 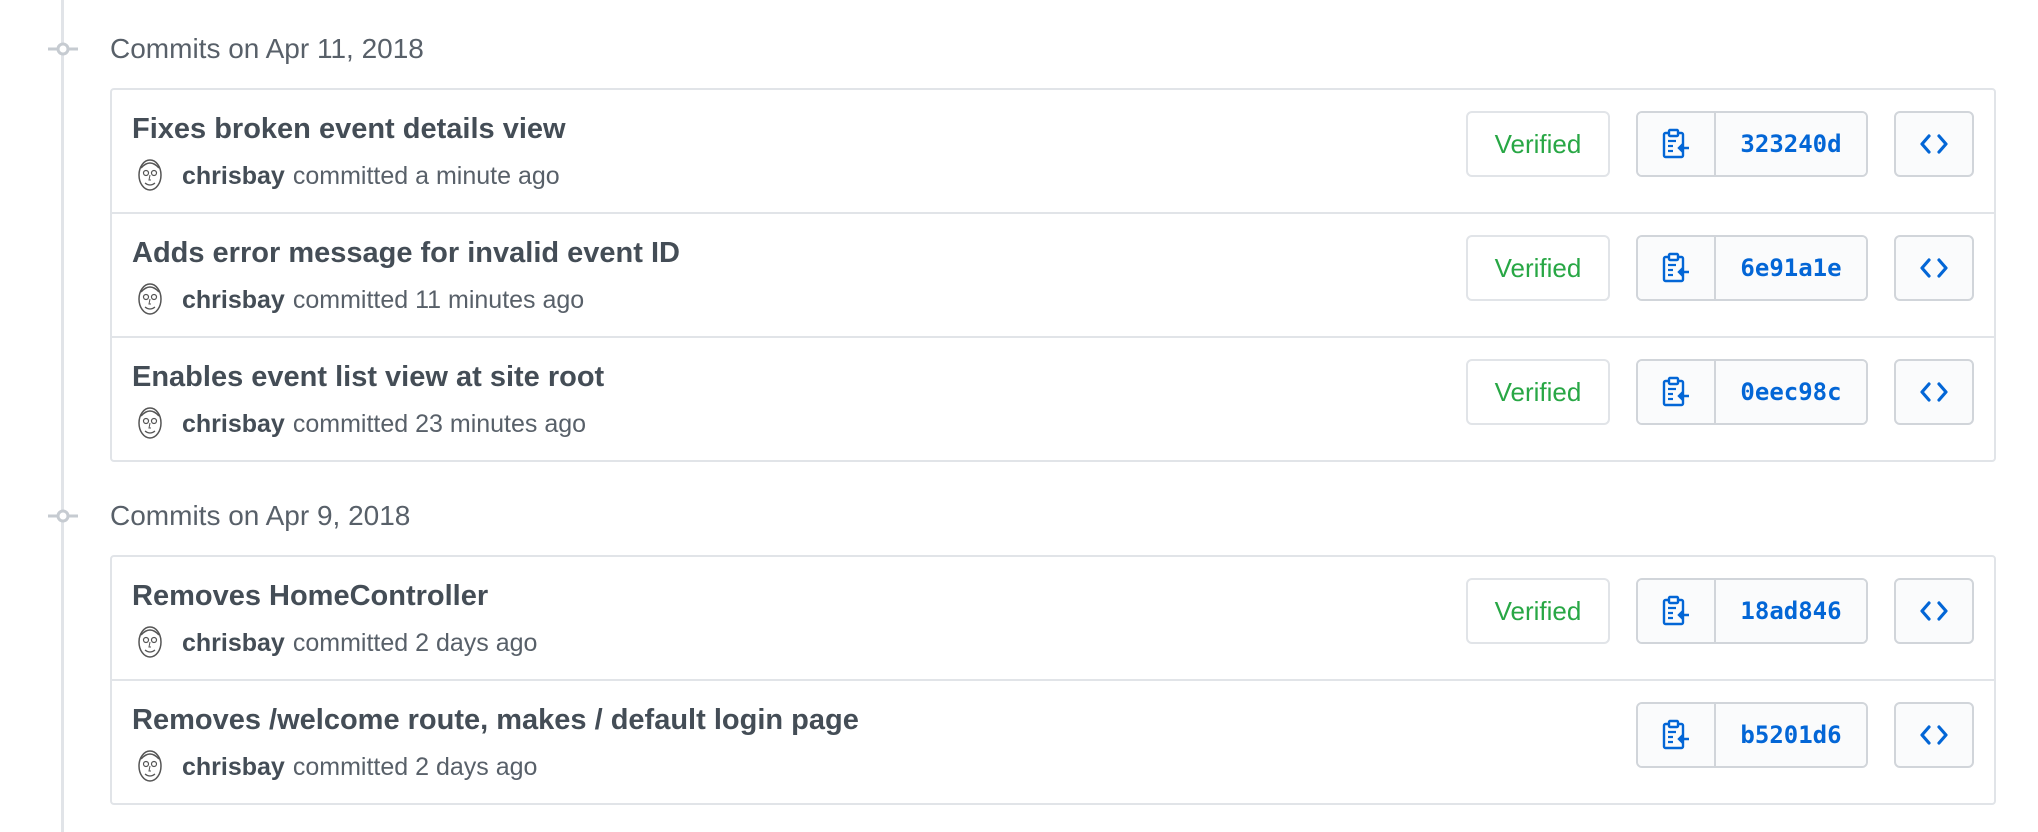 What do you see at coordinates (1019, 515) in the screenshot?
I see `group-header: Commits on Apr 9, 2018` at bounding box center [1019, 515].